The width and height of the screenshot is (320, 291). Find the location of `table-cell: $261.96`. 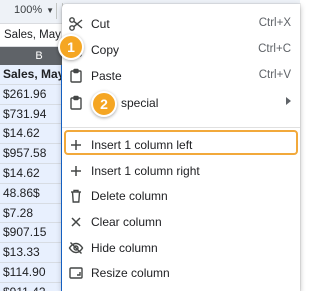

table-cell: $261.96 is located at coordinates (30, 95).